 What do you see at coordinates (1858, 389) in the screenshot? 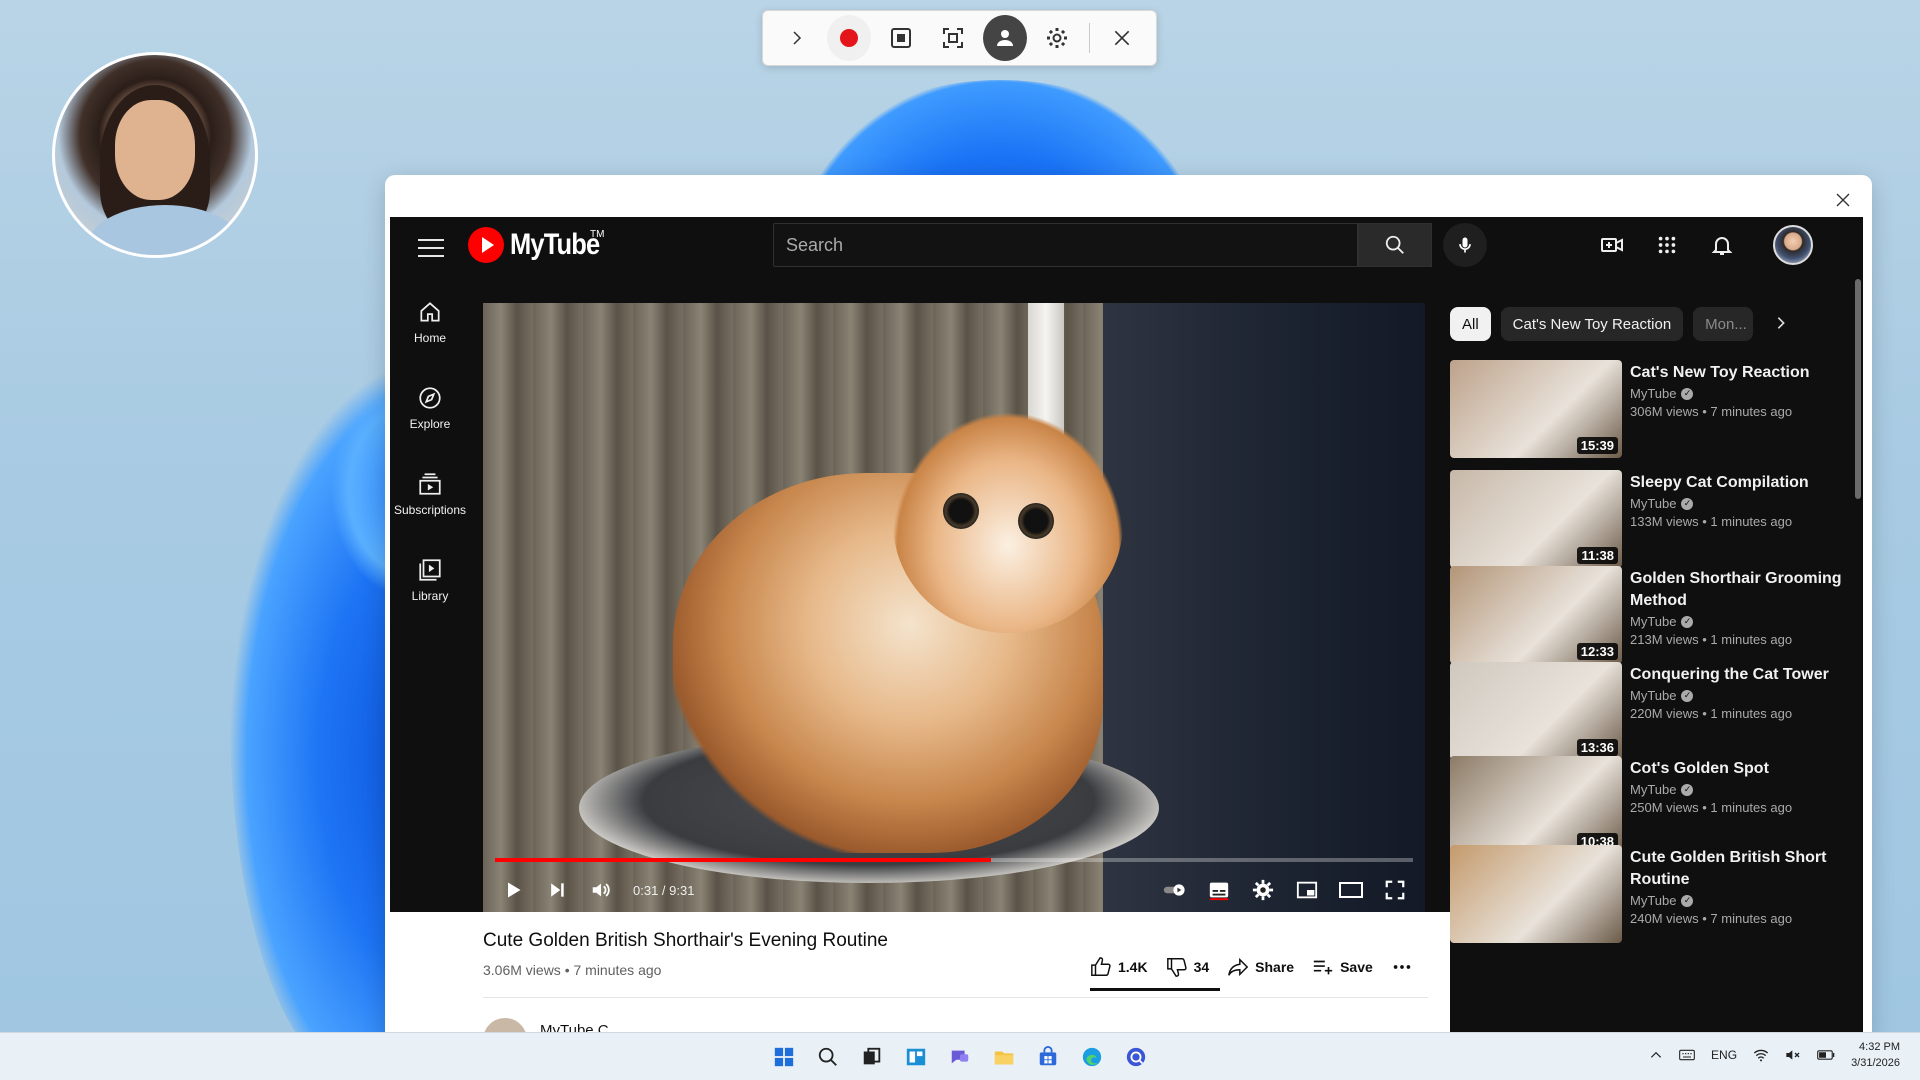
I see `scrollbar` at bounding box center [1858, 389].